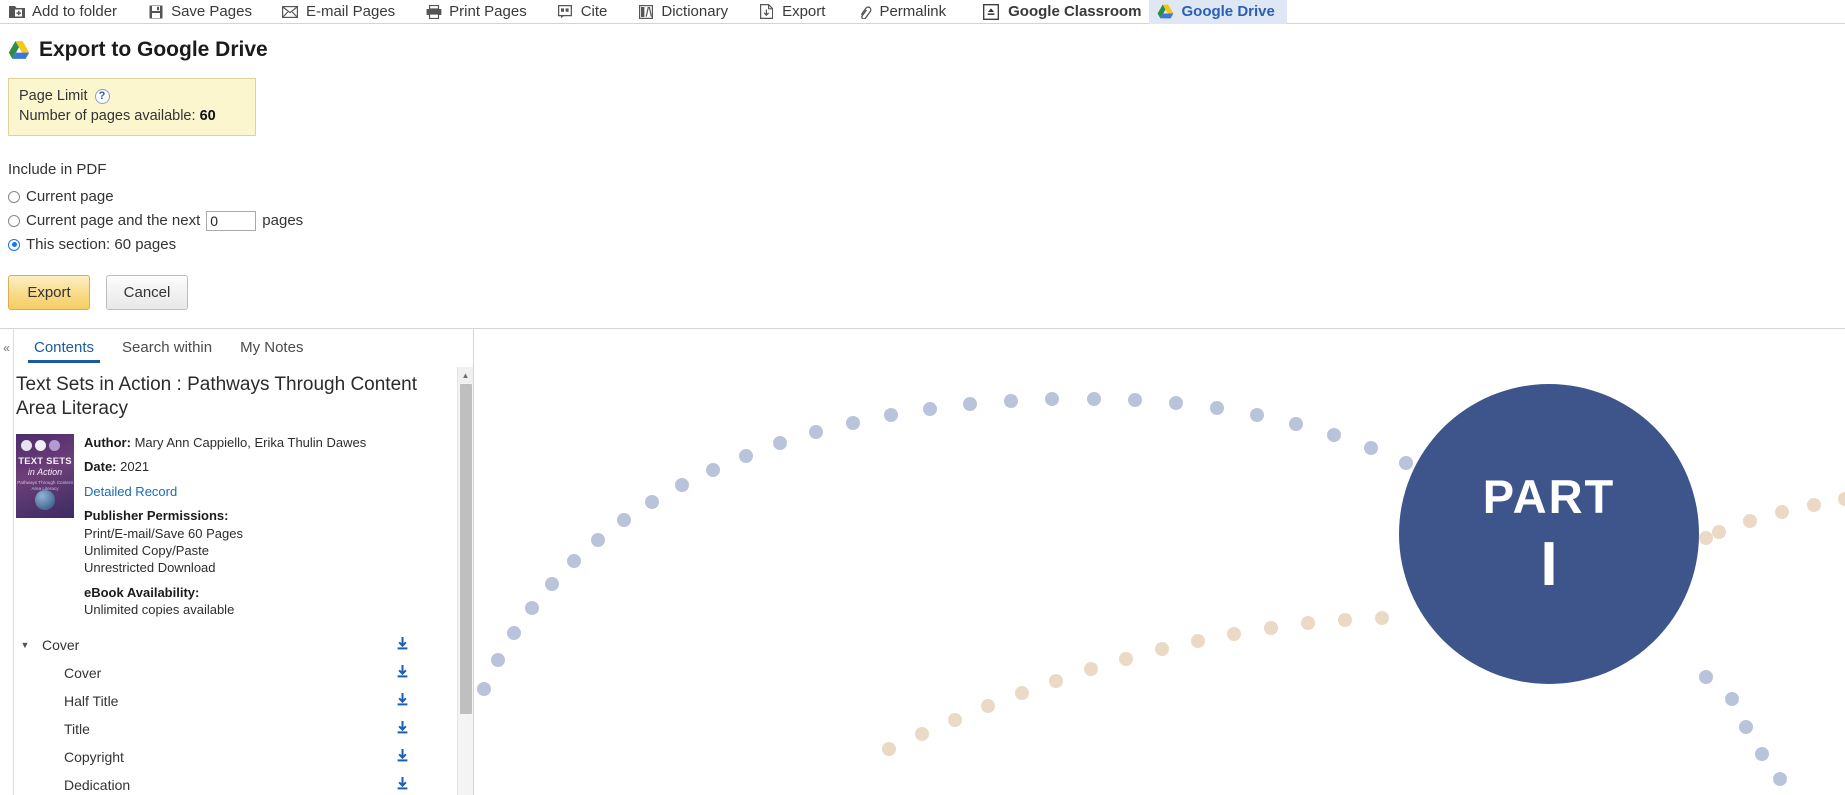 The height and width of the screenshot is (795, 1845). Describe the element at coordinates (206, 12) in the screenshot. I see `toolbar-save-pages: Save Pages` at that location.